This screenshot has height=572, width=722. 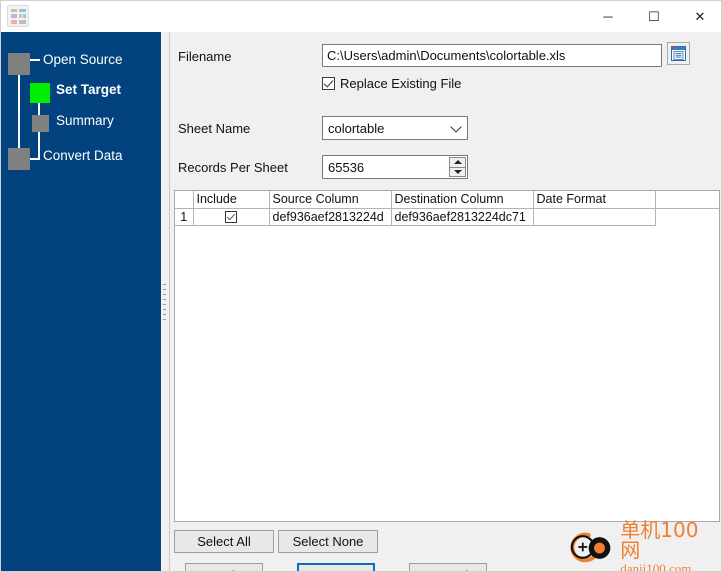 I want to click on browse-file-button, so click(x=678, y=53).